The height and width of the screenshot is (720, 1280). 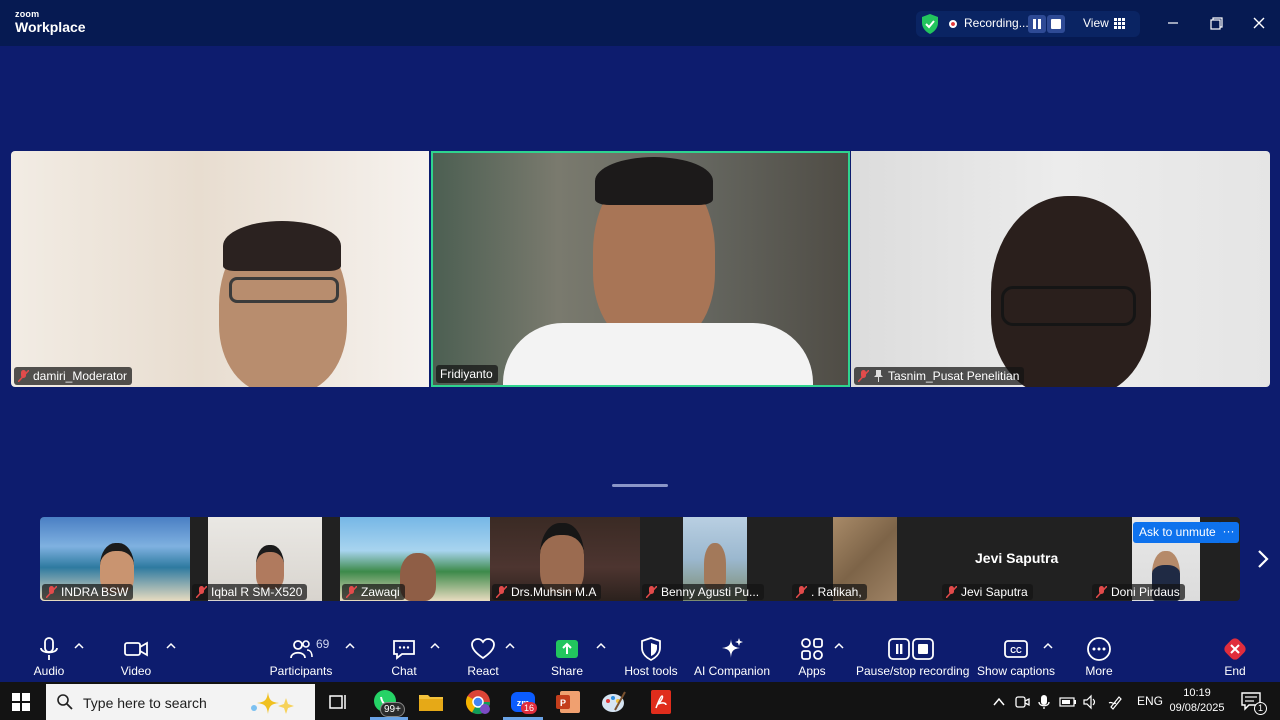 What do you see at coordinates (878, 376) in the screenshot?
I see `pin-icon` at bounding box center [878, 376].